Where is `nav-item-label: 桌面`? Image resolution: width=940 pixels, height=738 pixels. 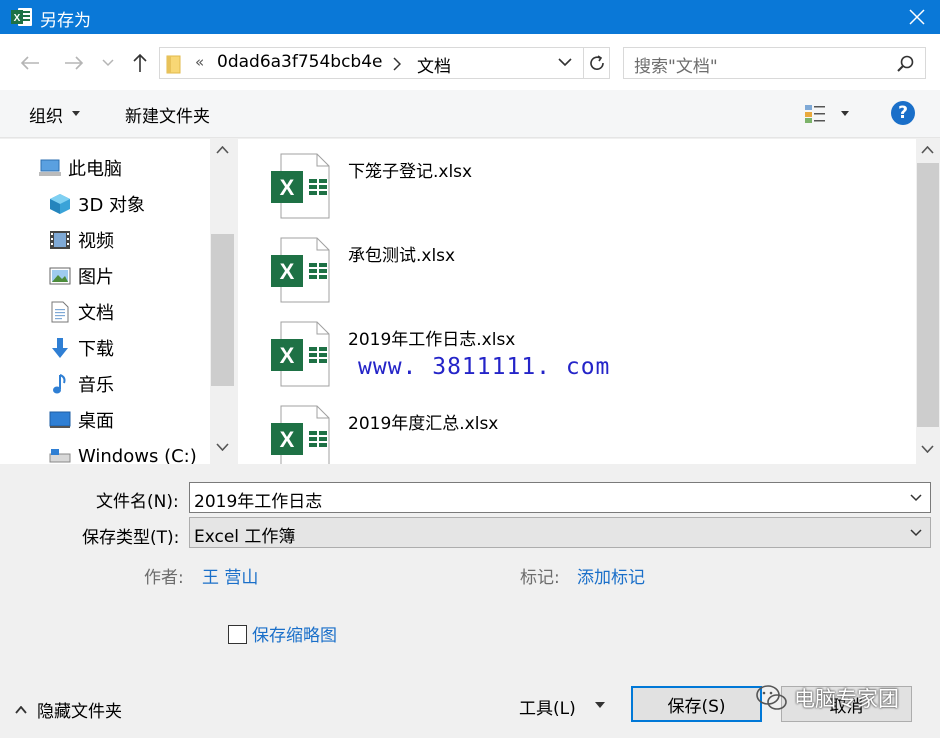 nav-item-label: 桌面 is located at coordinates (96, 421).